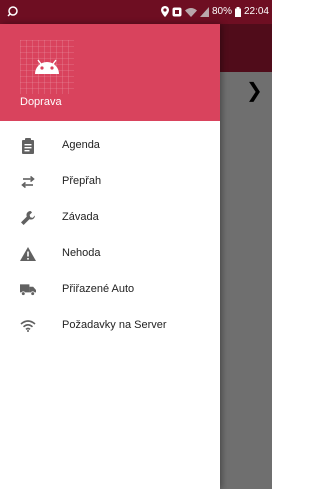 The width and height of the screenshot is (320, 489). What do you see at coordinates (28, 254) in the screenshot?
I see `warning-icon` at bounding box center [28, 254].